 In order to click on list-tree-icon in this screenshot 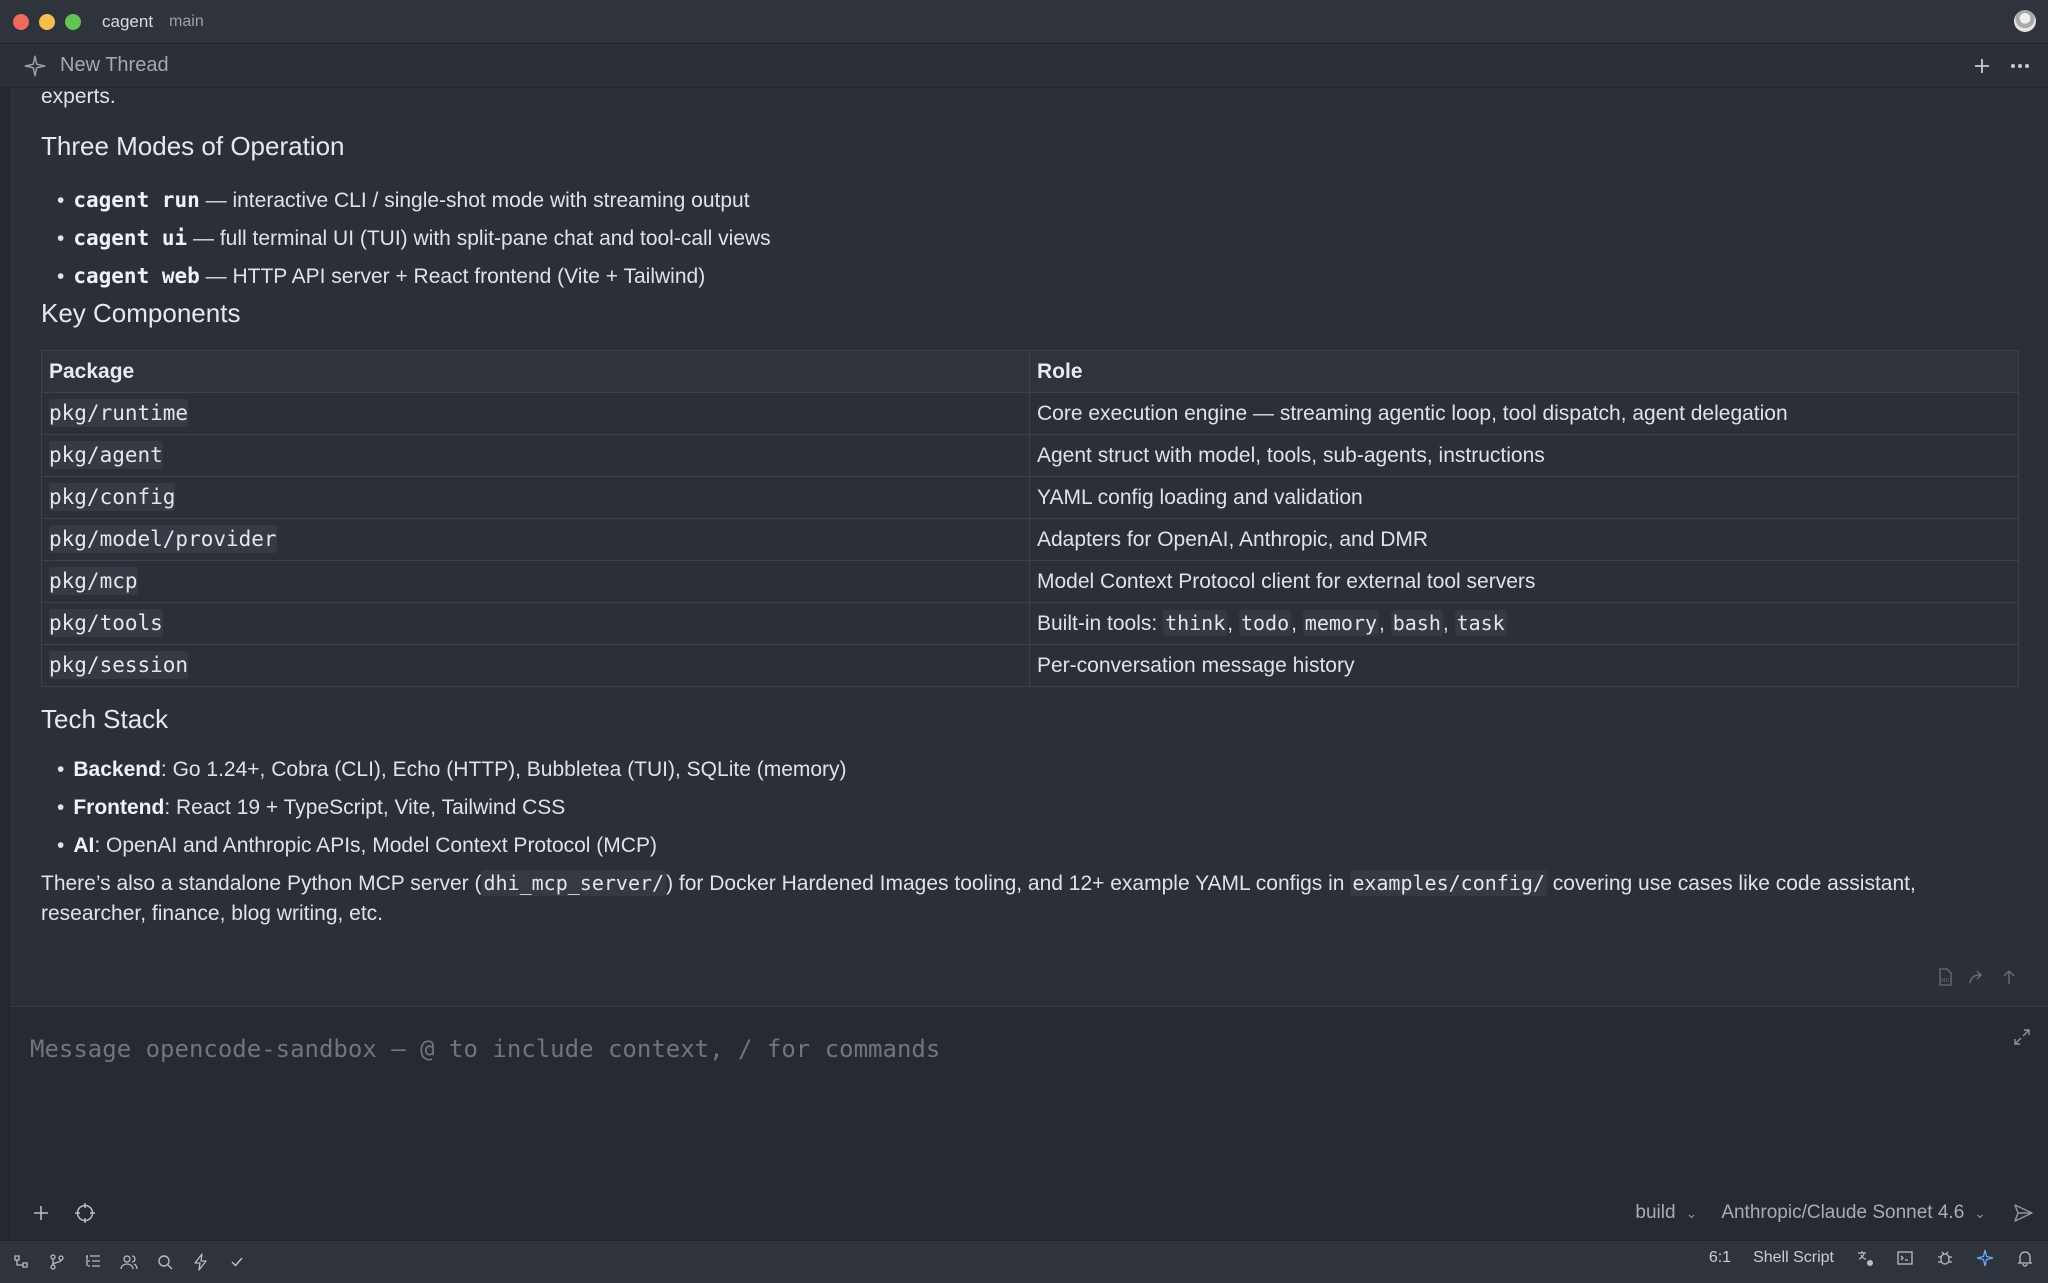, I will do `click(93, 1261)`.